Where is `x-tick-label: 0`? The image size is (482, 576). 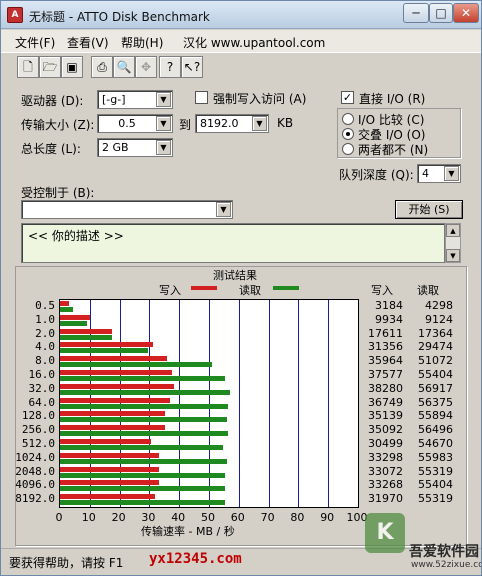
x-tick-label: 0 is located at coordinates (59, 517).